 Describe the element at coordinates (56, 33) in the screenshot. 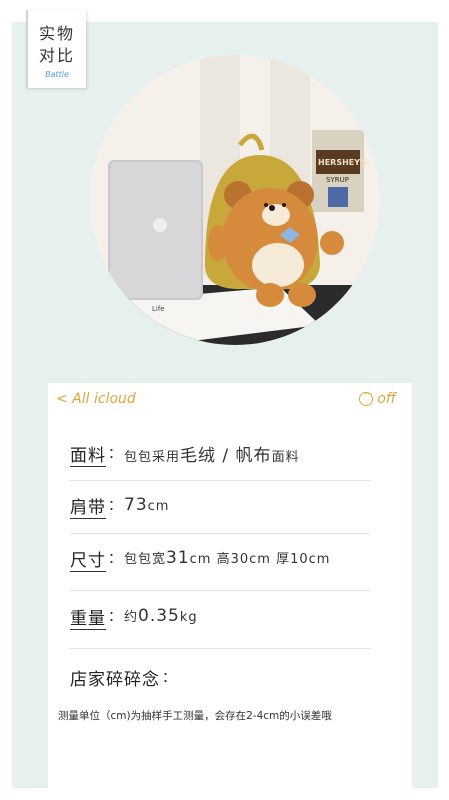

I see `tag-line-1: 实物` at that location.